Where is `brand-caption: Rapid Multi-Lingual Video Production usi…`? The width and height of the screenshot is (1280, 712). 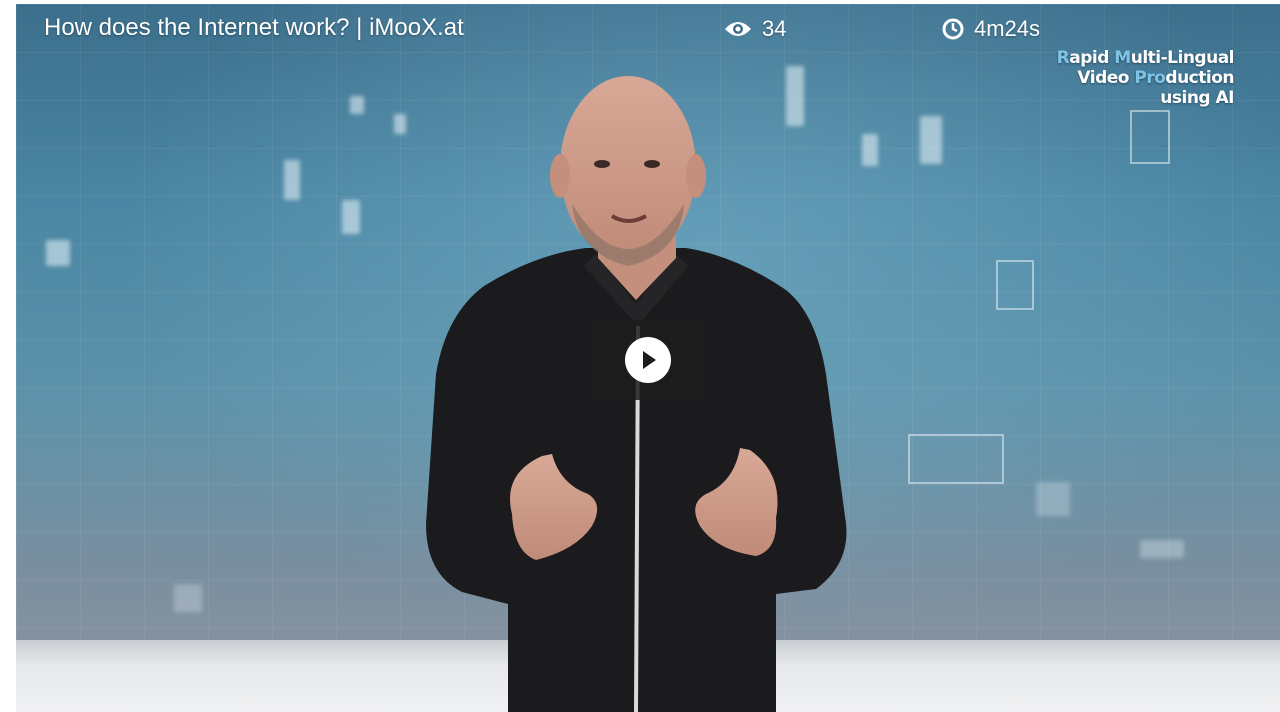
brand-caption: Rapid Multi-Lingual Video Production usi… is located at coordinates (1145, 78).